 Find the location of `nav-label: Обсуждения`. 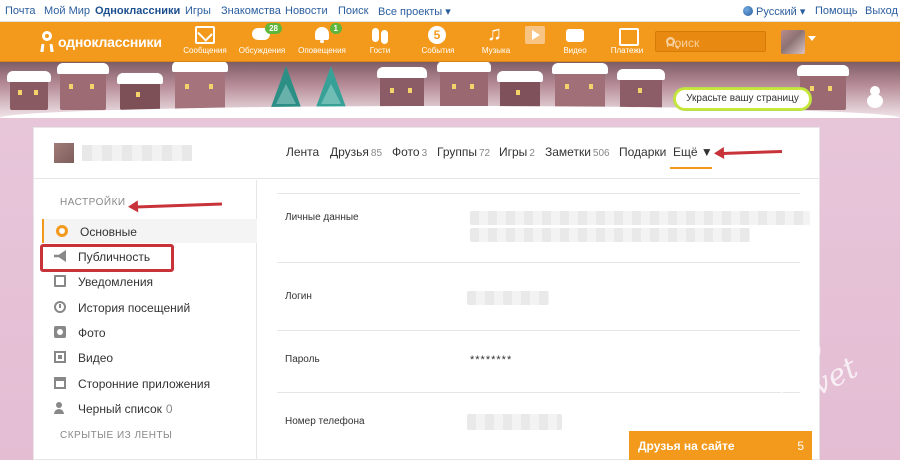

nav-label: Обсуждения is located at coordinates (262, 50).